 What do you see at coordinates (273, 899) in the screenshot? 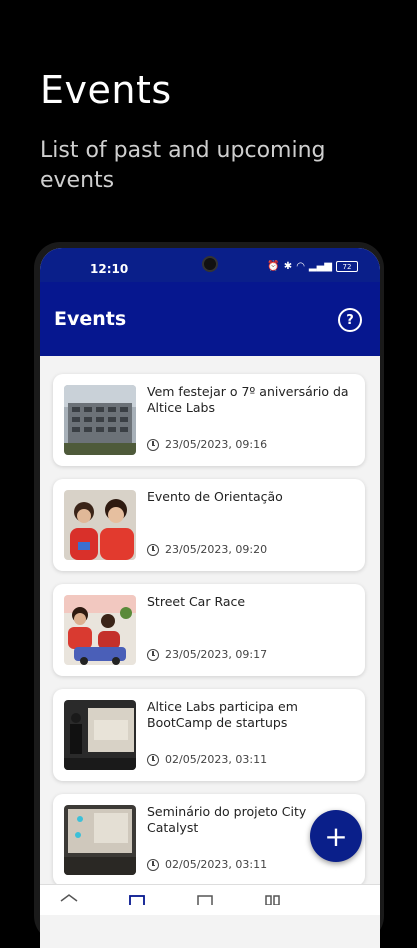
I see `grid-icon` at bounding box center [273, 899].